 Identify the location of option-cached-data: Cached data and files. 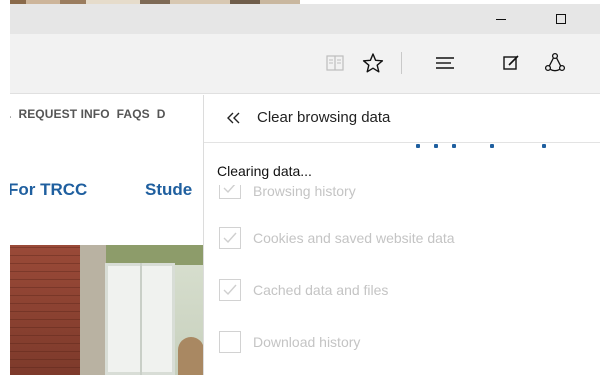
(303, 290).